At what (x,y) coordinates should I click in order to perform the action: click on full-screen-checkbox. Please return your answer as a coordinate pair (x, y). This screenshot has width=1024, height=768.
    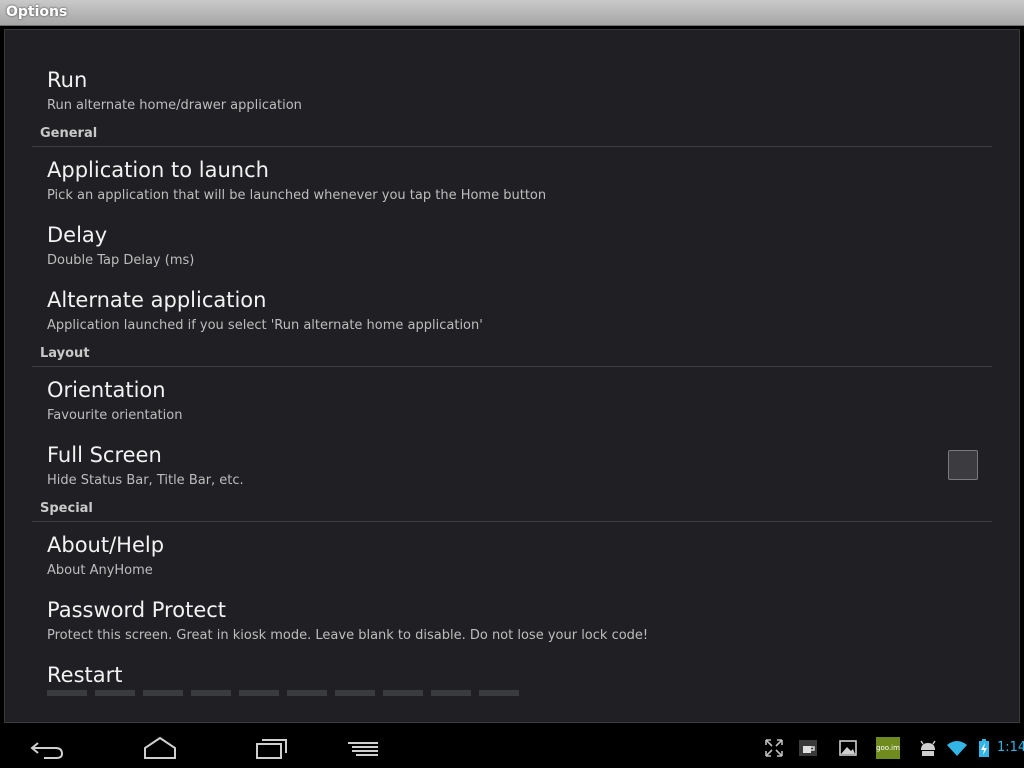
    Looking at the image, I should click on (963, 465).